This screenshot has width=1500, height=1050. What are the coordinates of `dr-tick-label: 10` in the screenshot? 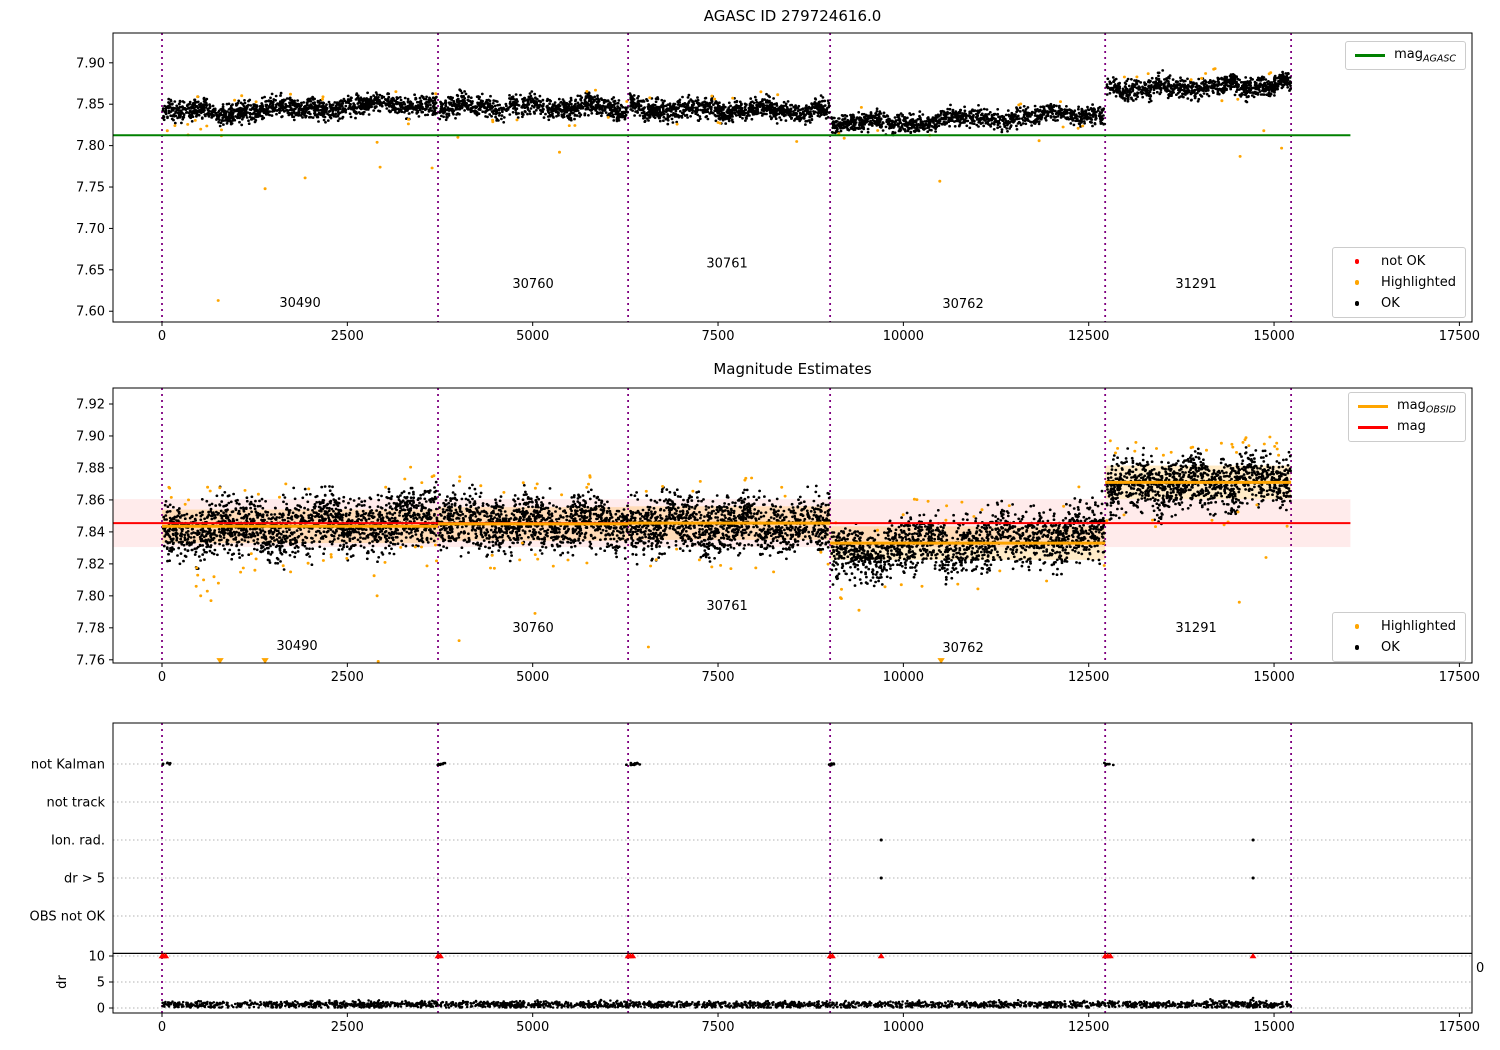 It's located at (96, 957).